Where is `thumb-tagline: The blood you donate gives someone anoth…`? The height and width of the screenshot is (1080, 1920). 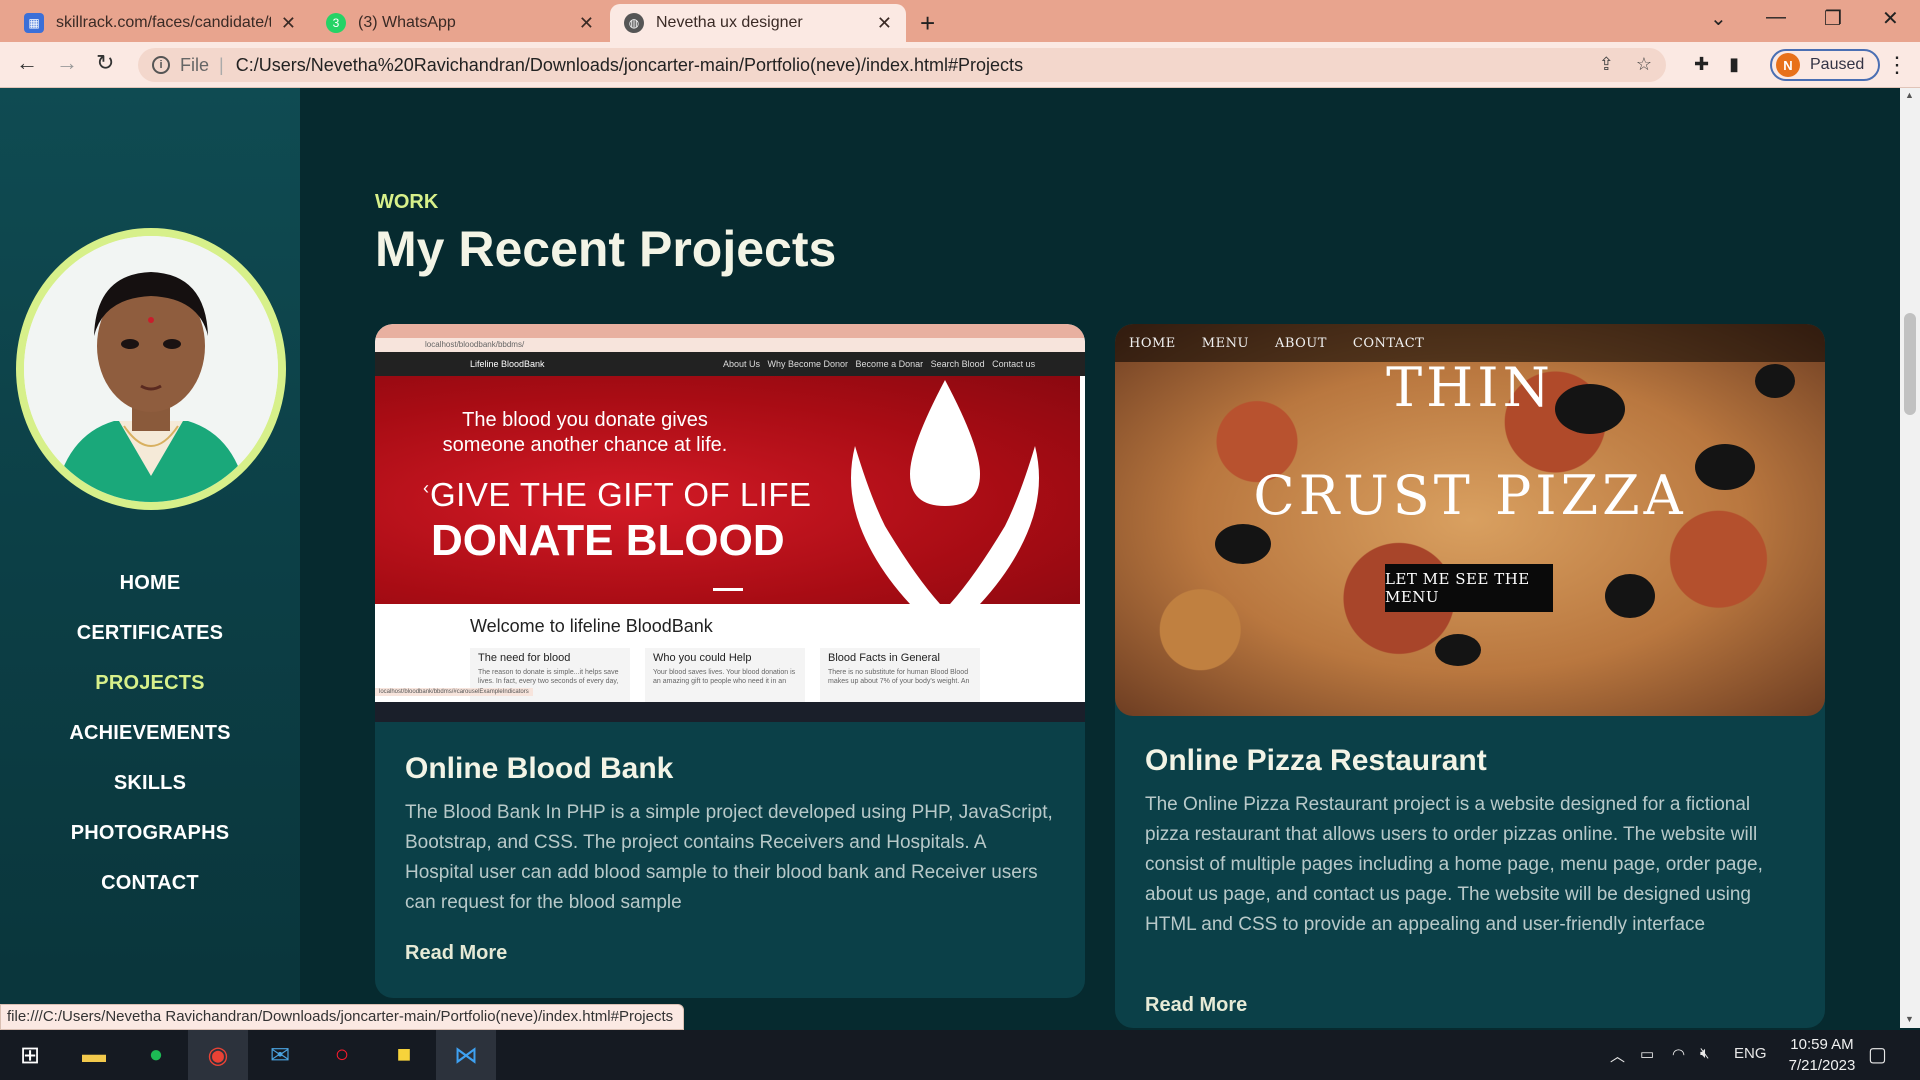 thumb-tagline: The blood you donate gives someone anoth… is located at coordinates (585, 432).